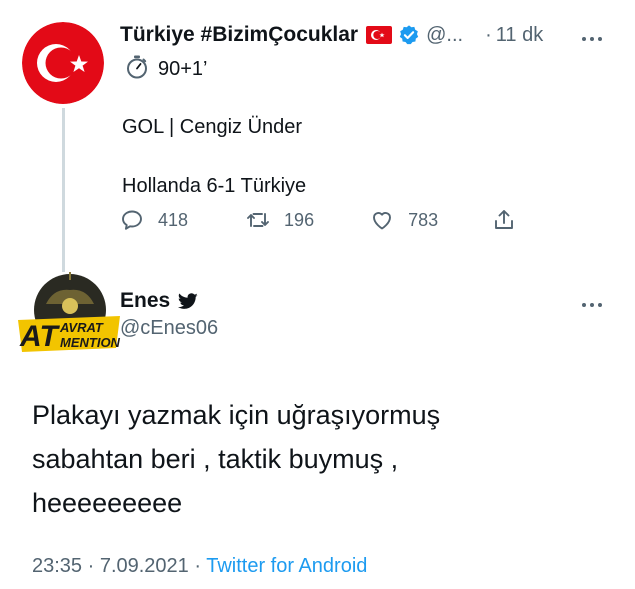  What do you see at coordinates (404, 220) in the screenshot?
I see `like-button: 783` at bounding box center [404, 220].